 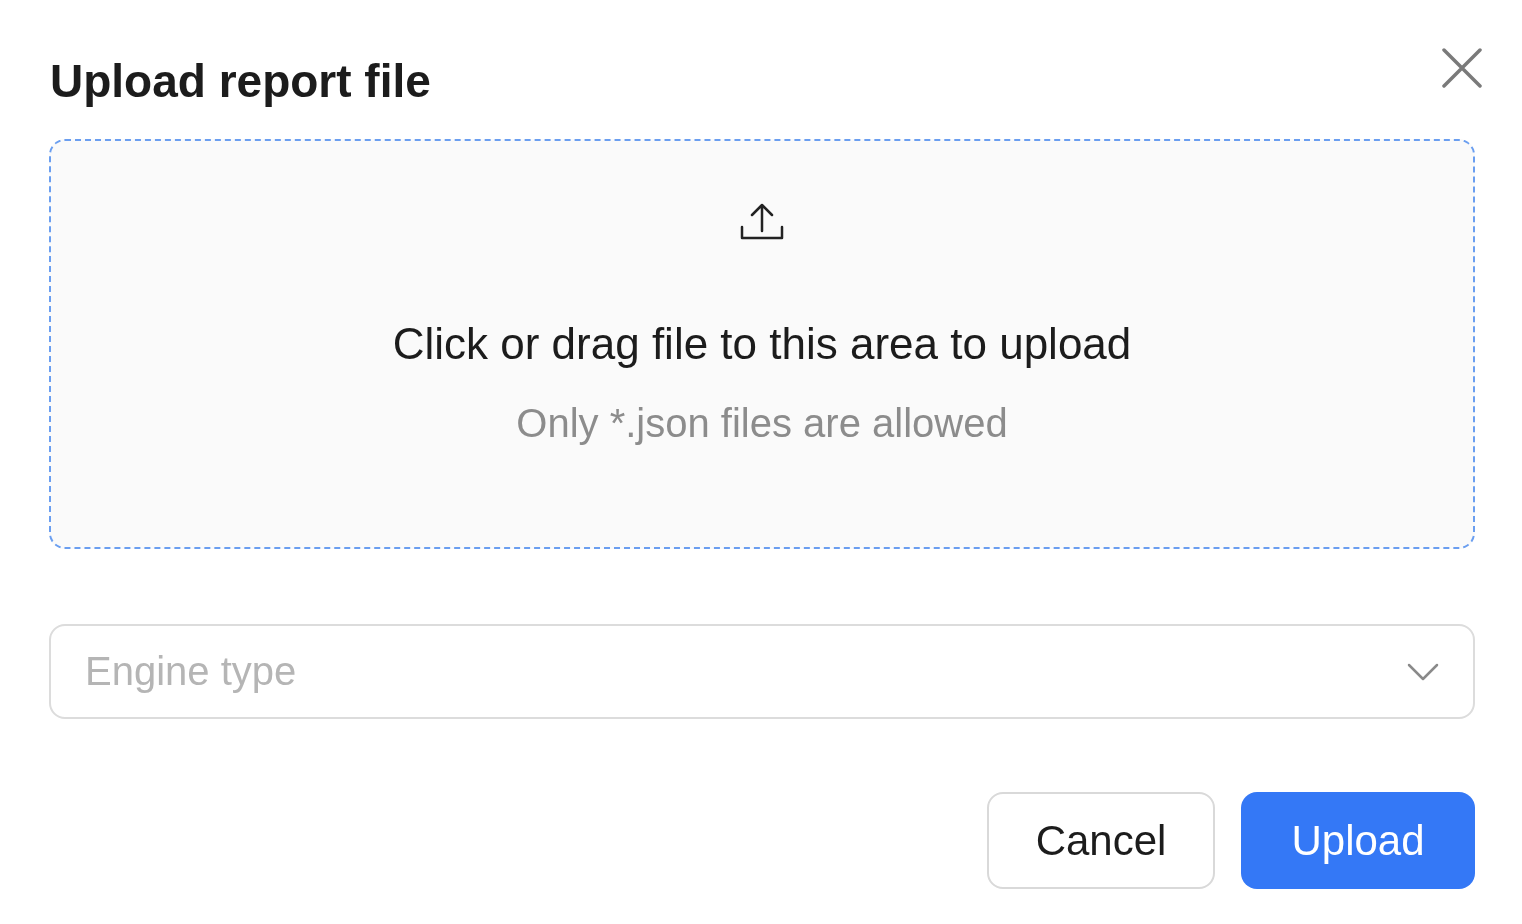 What do you see at coordinates (1423, 671) in the screenshot?
I see `chevron-down-icon` at bounding box center [1423, 671].